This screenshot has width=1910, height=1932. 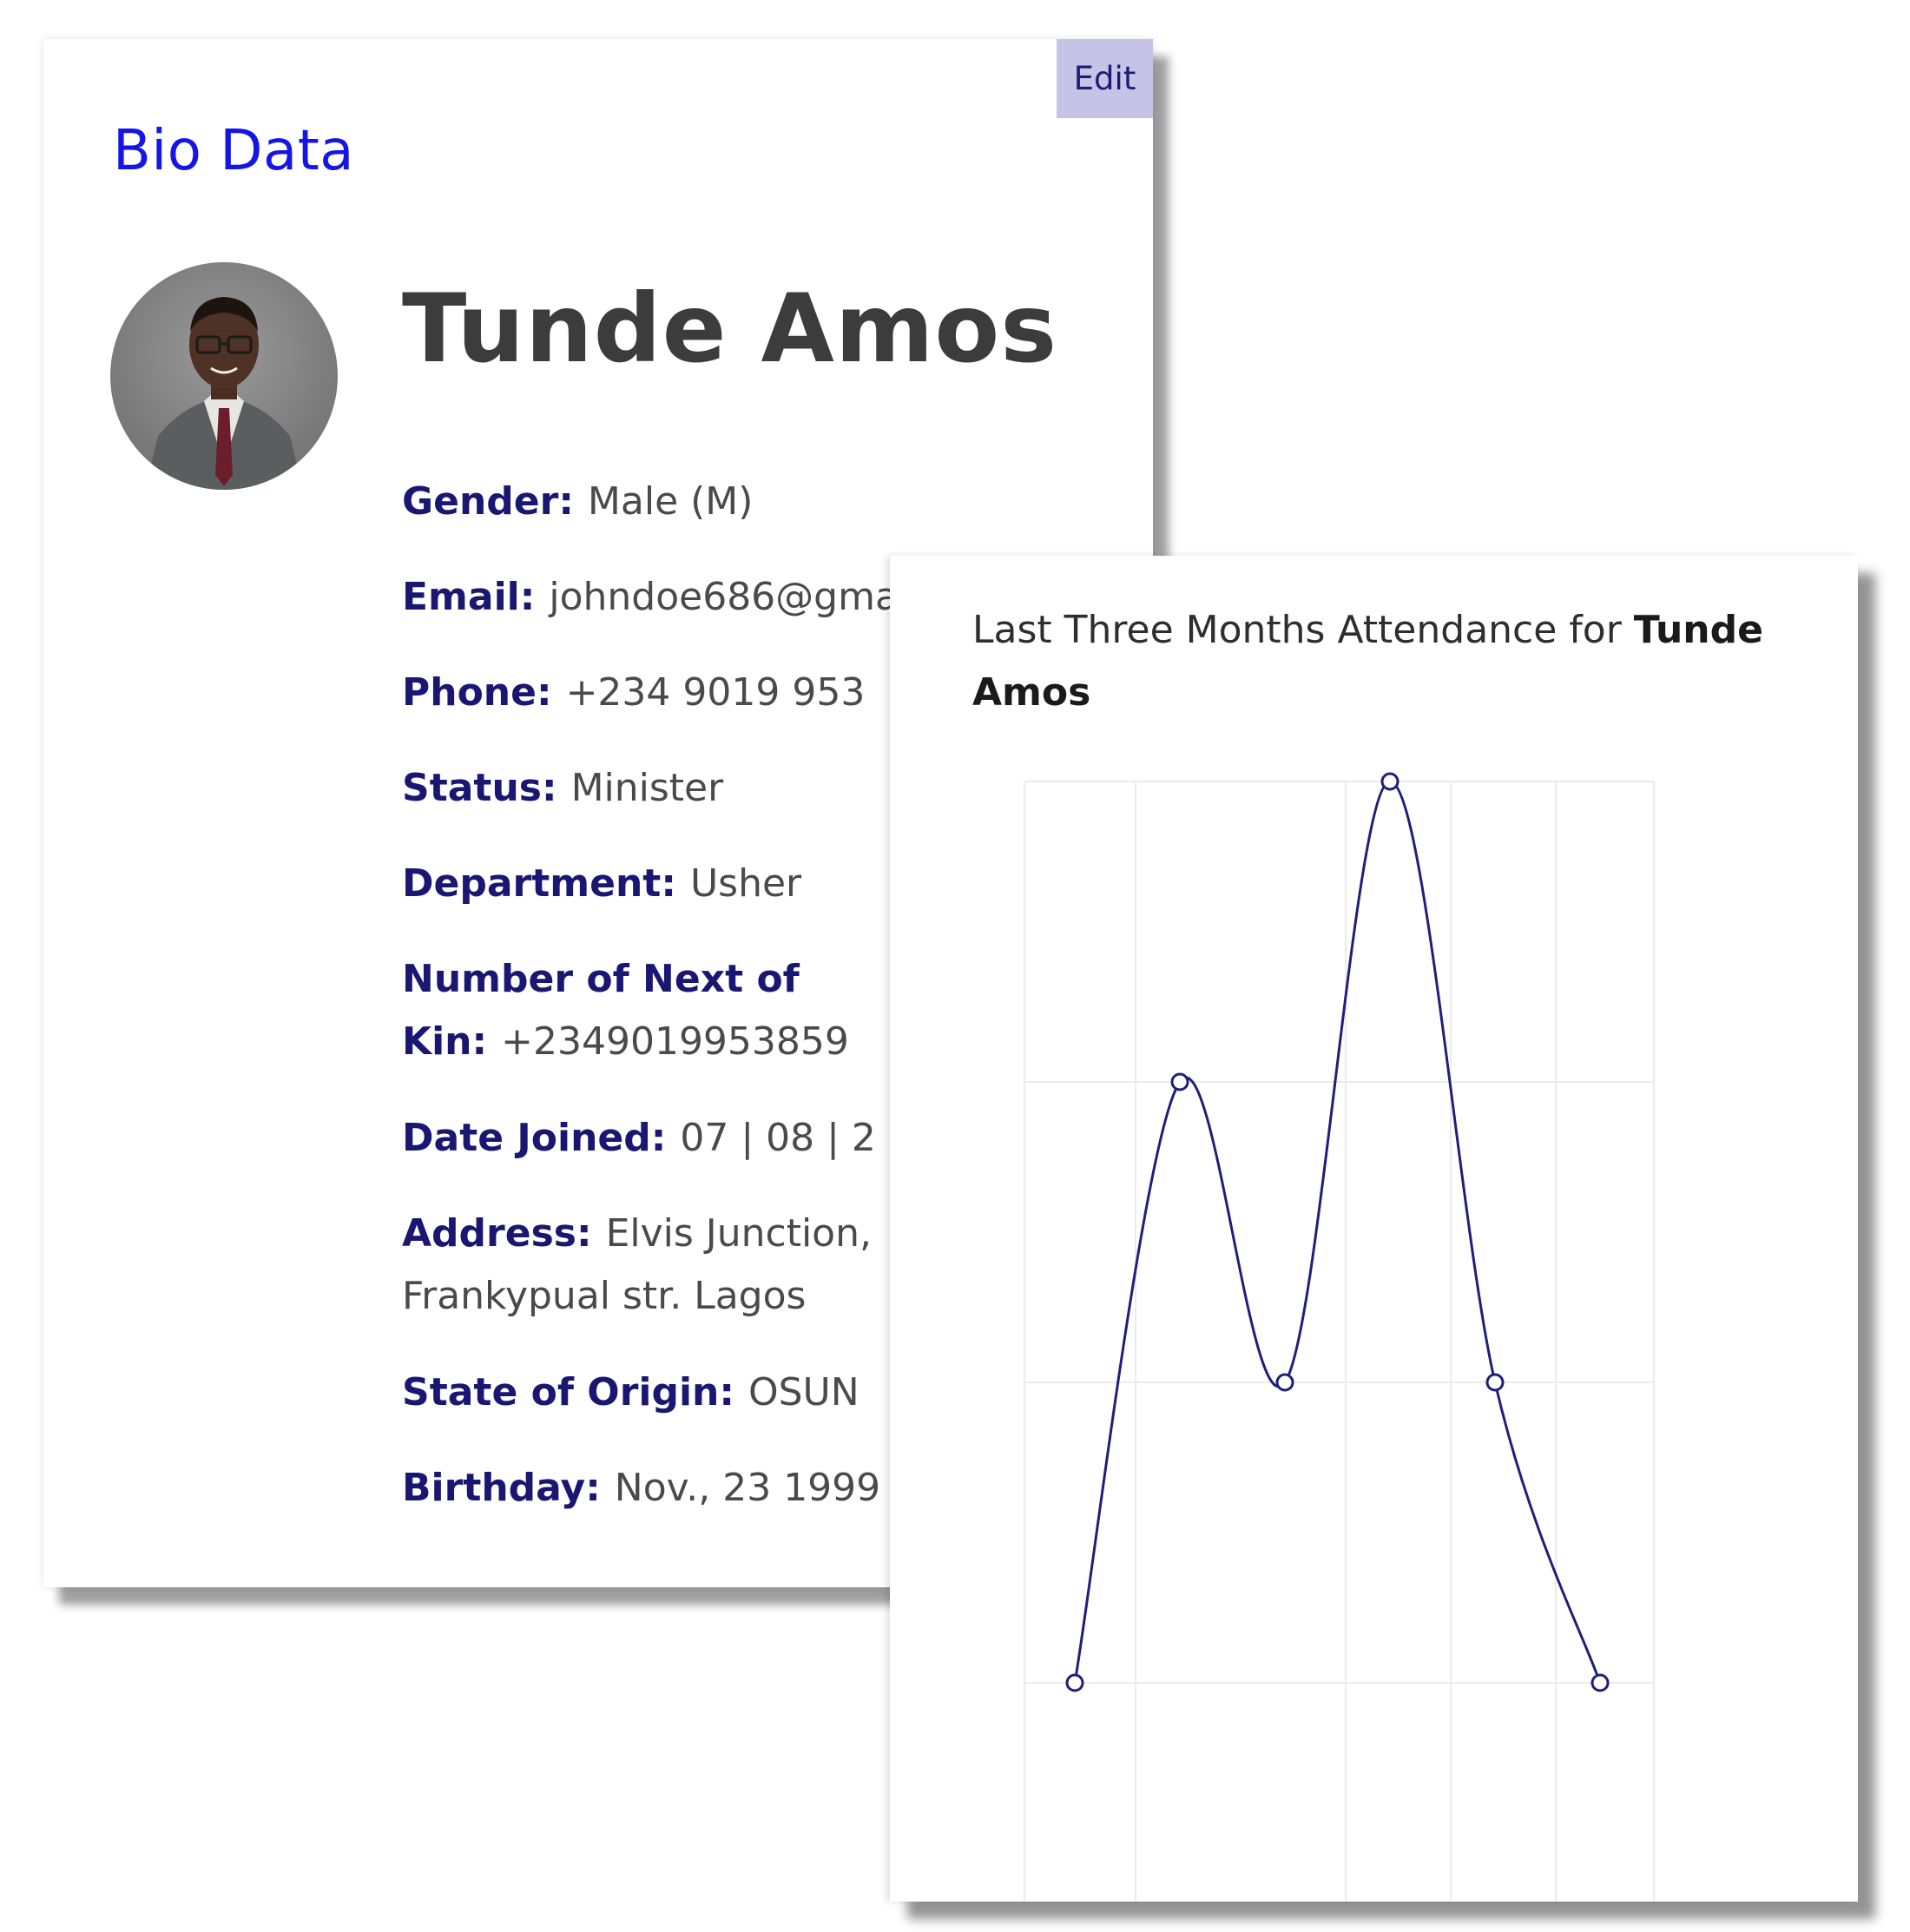 What do you see at coordinates (535, 1138) in the screenshot?
I see `date-joined-label: Date Joined:` at bounding box center [535, 1138].